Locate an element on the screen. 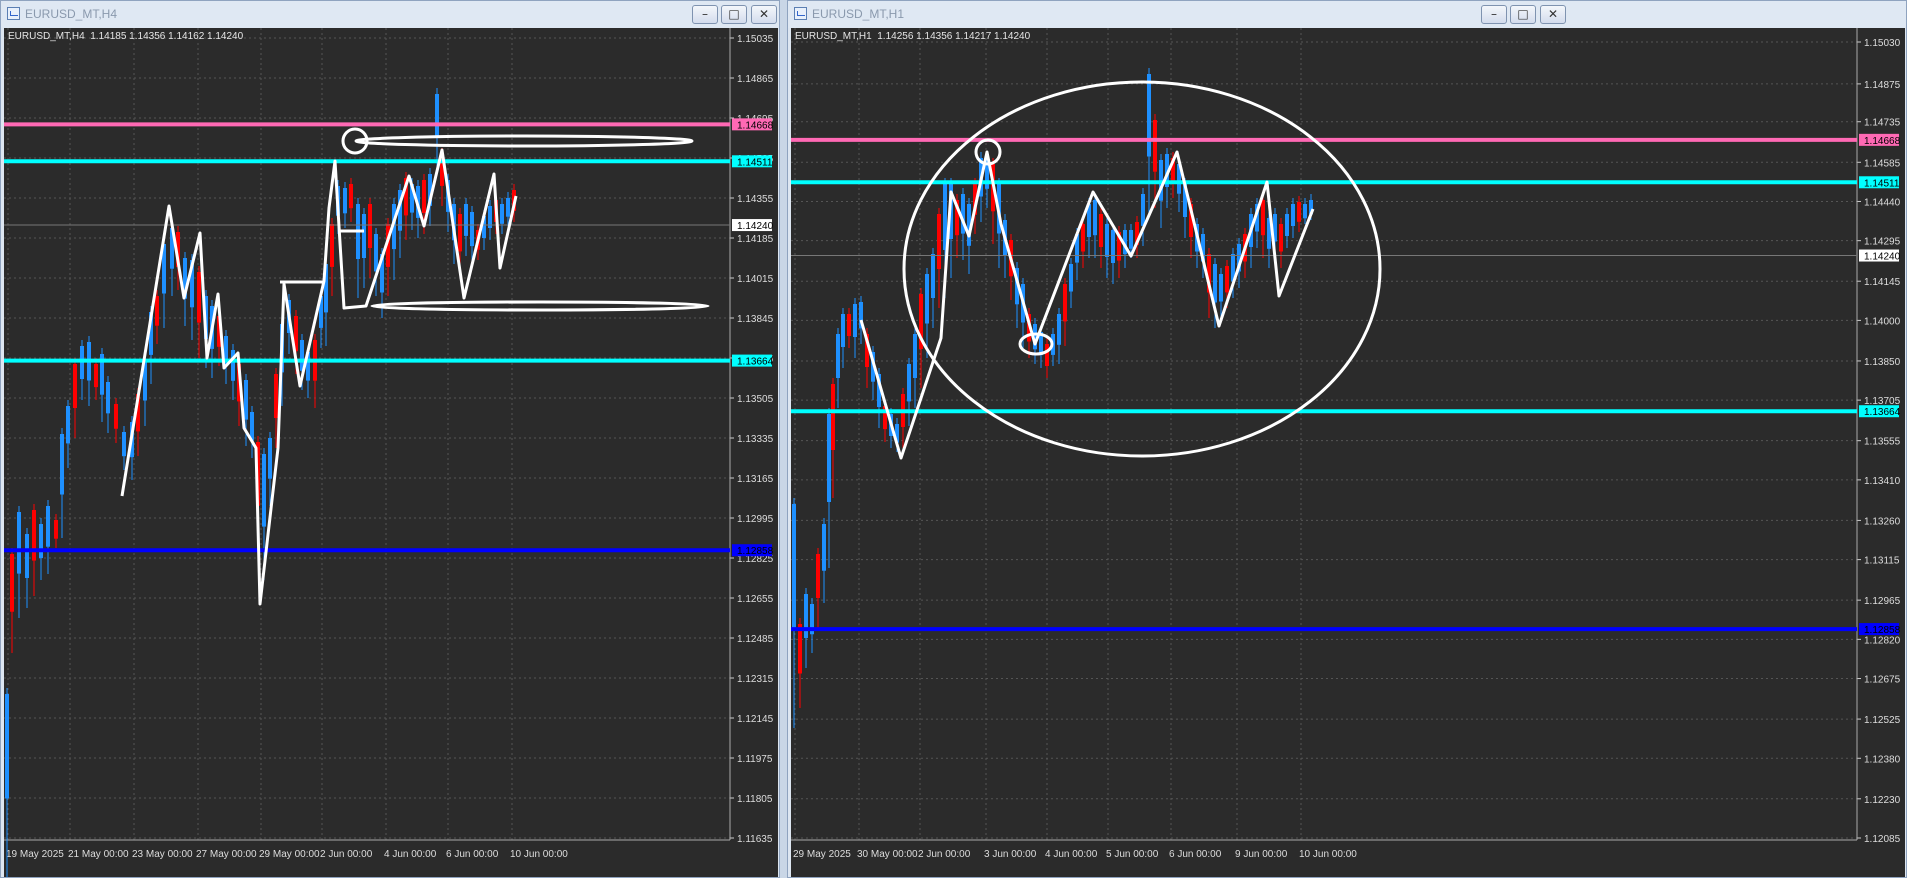  window-title: EURUSD_MT,H4 is located at coordinates (71, 14).